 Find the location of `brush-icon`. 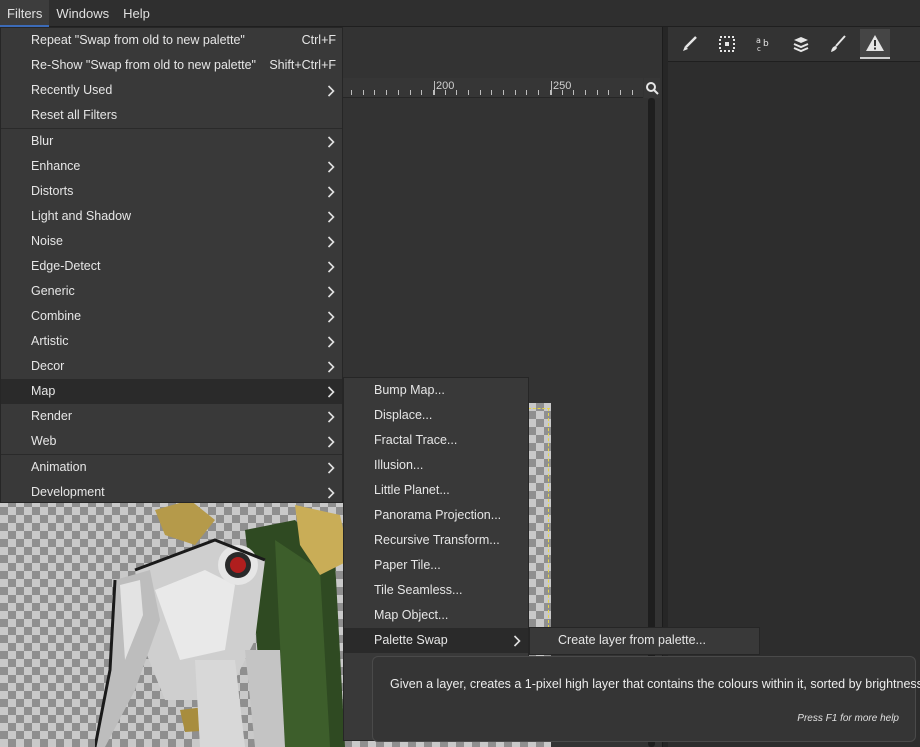

brush-icon is located at coordinates (690, 43).